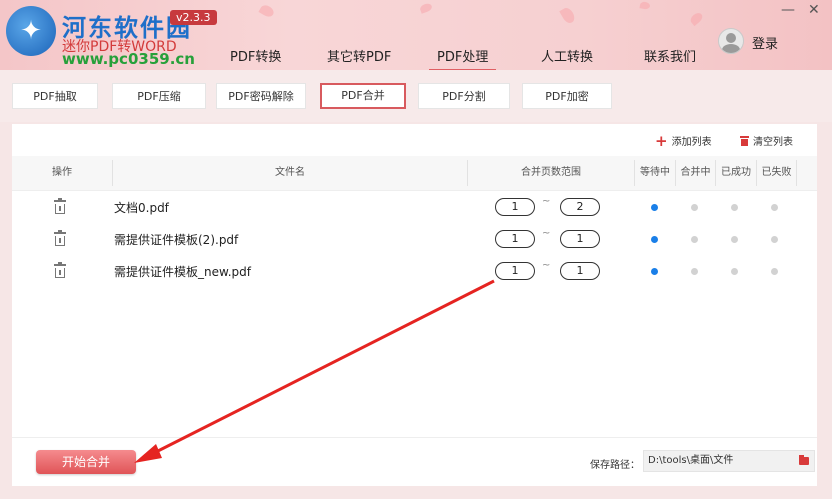 This screenshot has height=499, width=832. Describe the element at coordinates (670, 55) in the screenshot. I see `nav-contact: 联系我们` at that location.